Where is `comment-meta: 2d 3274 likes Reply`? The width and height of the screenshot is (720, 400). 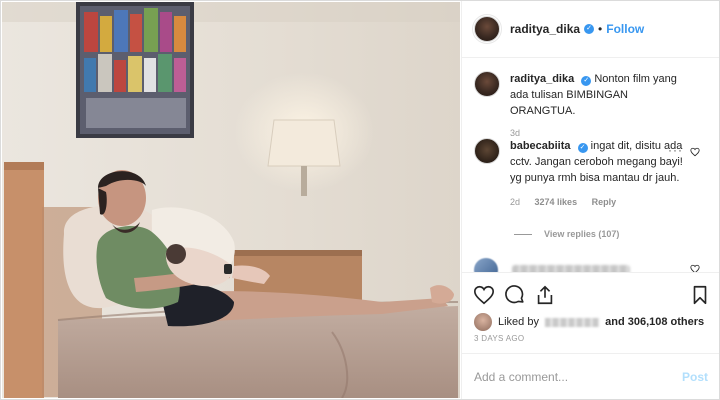 comment-meta: 2d 3274 likes Reply is located at coordinates (599, 202).